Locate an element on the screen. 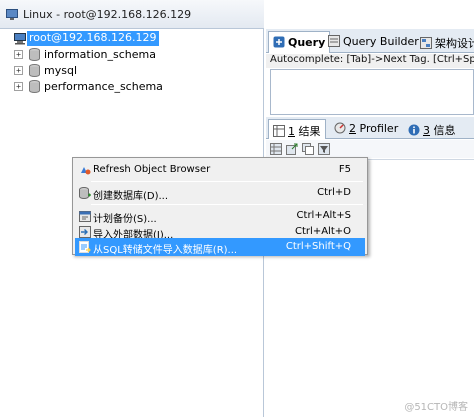 The image size is (474, 417). schedule-backup-icon is located at coordinates (85, 216).